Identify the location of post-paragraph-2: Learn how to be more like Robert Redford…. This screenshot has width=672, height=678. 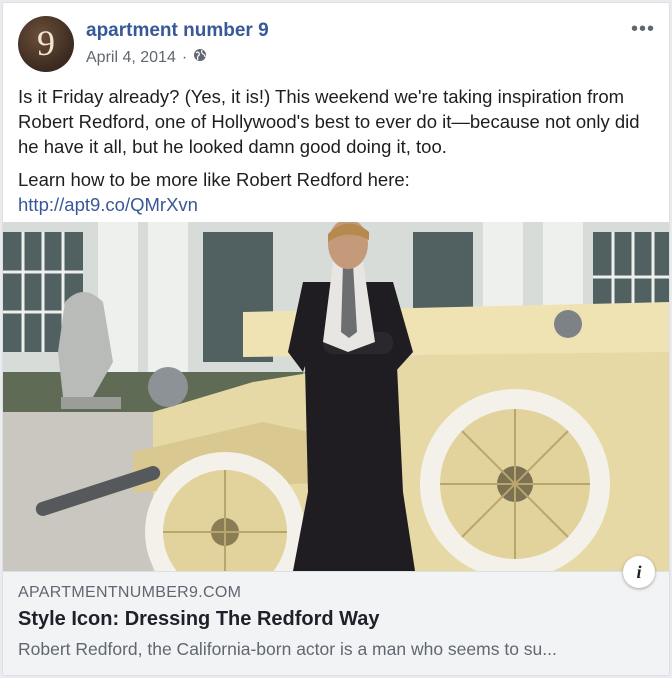
(334, 192).